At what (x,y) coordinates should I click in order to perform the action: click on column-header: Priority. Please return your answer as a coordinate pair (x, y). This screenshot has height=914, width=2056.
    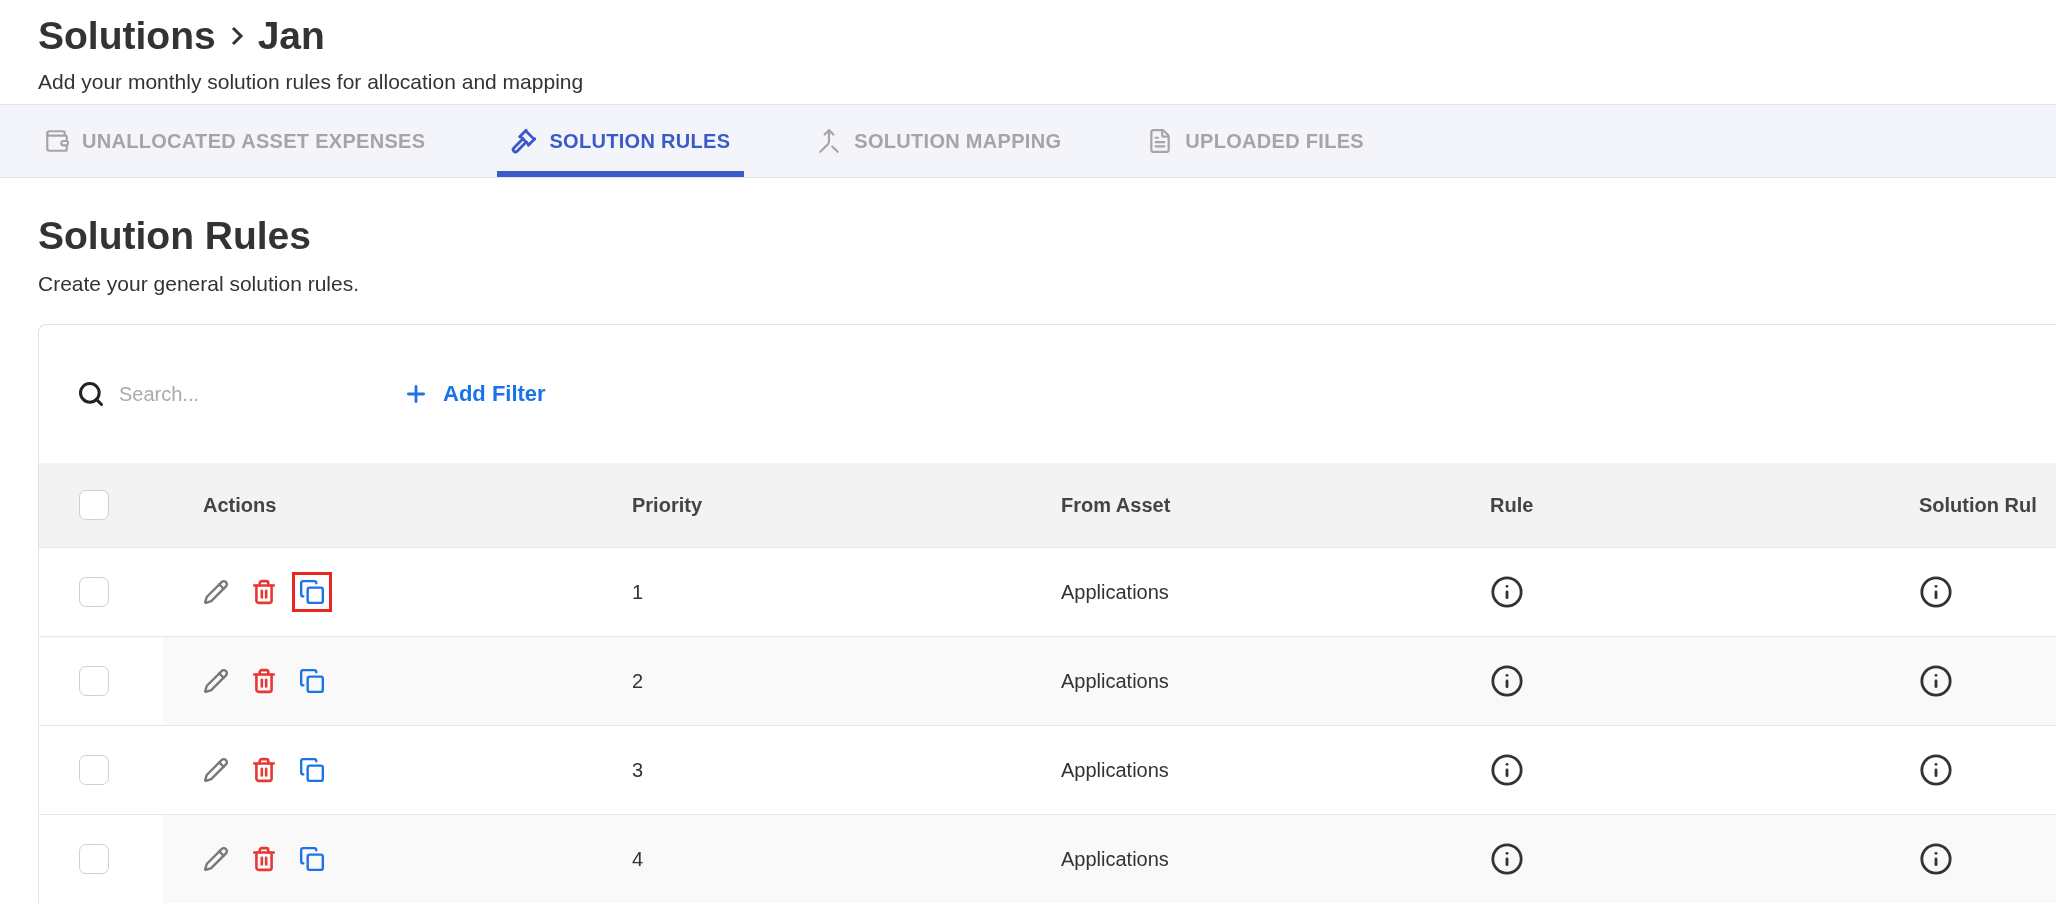
    Looking at the image, I should click on (667, 505).